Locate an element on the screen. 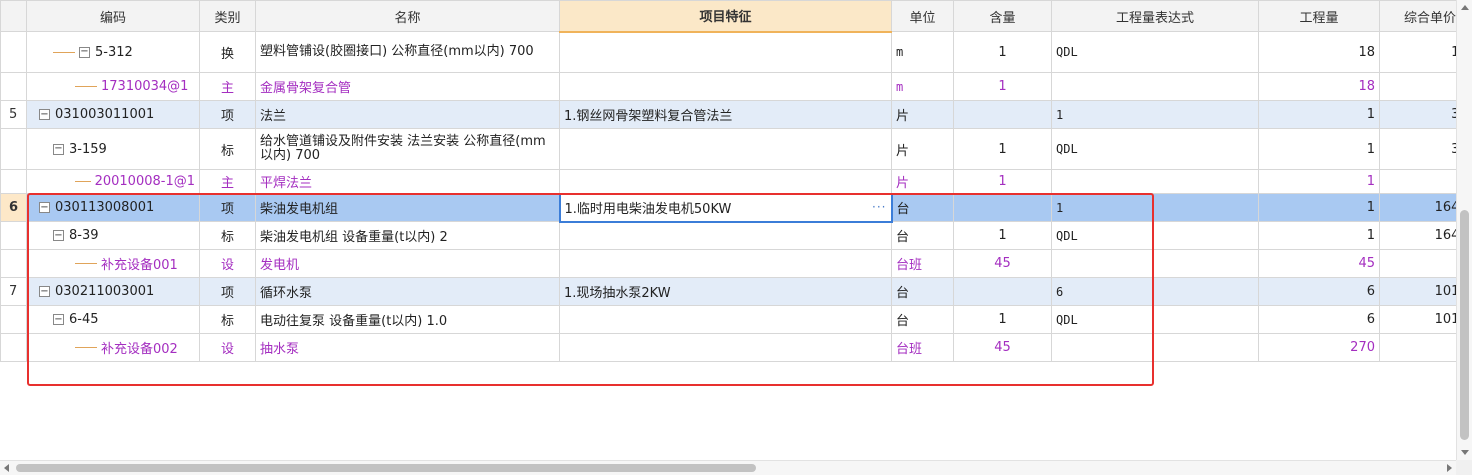  scroll-right-icon is located at coordinates (1449, 468).